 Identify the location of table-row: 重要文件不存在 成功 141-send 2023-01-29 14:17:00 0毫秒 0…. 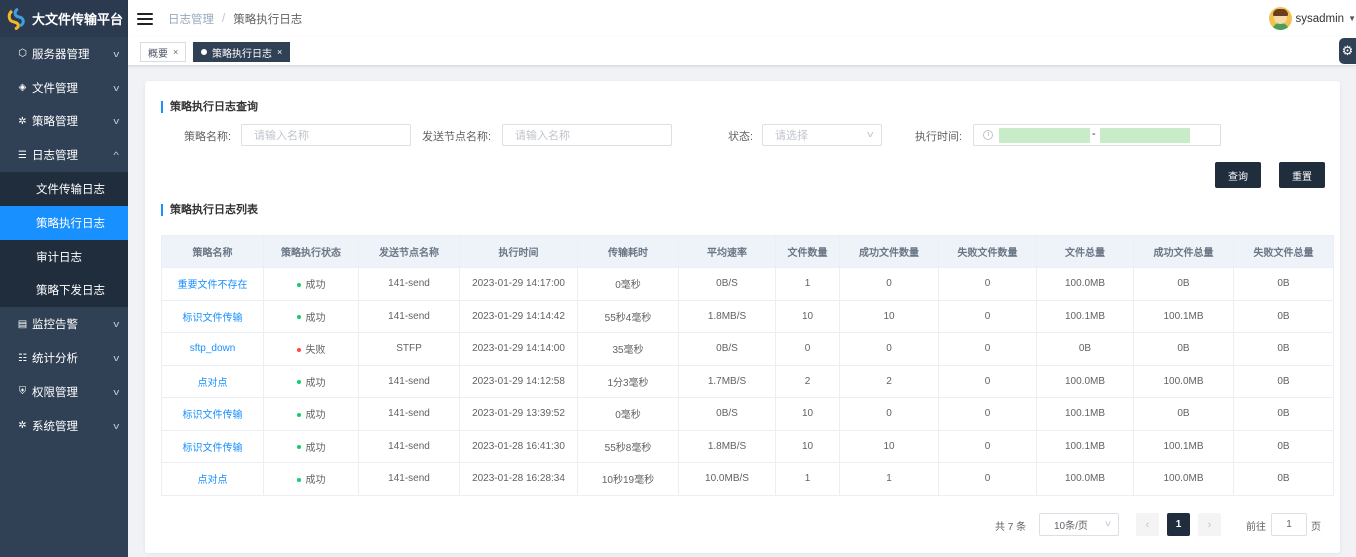
(747, 284).